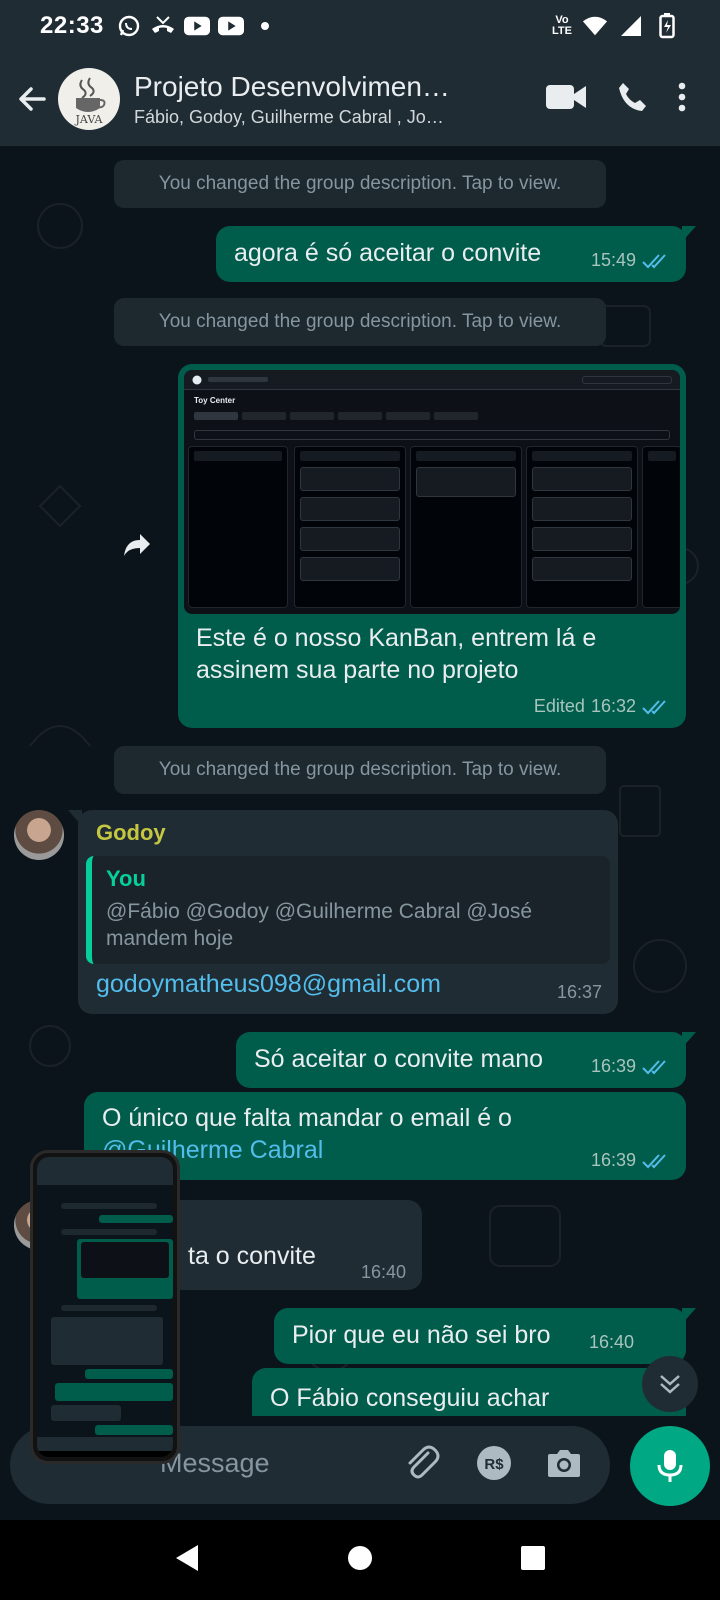 This screenshot has width=720, height=1600. Describe the element at coordinates (268, 984) in the screenshot. I see `email-link: godoymatheus098@gmail.com` at that location.